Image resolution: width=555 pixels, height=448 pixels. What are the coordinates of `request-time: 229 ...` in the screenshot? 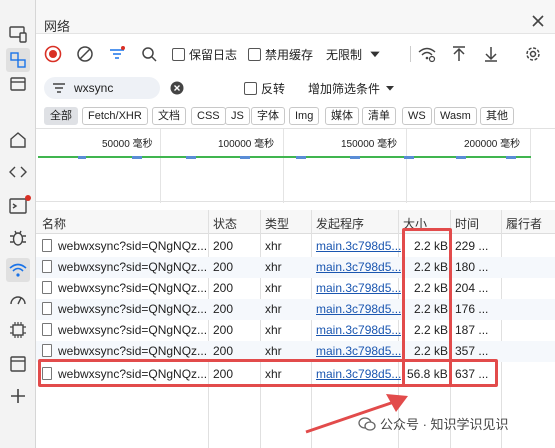 It's located at (472, 246).